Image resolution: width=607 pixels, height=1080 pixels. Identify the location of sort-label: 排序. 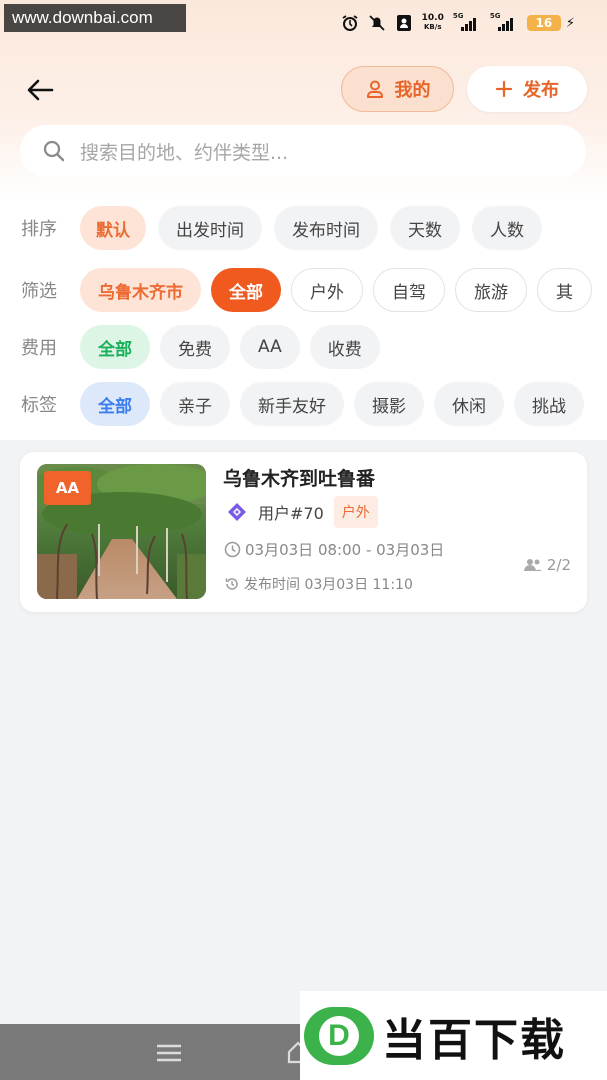
(39, 229).